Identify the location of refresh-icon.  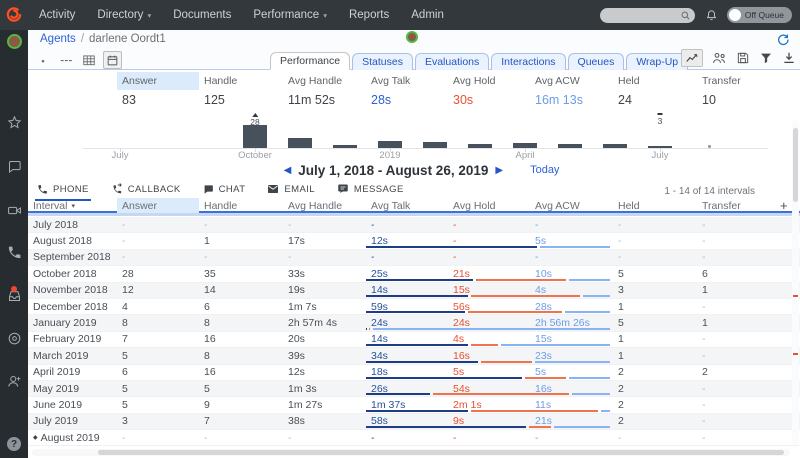
(783, 39).